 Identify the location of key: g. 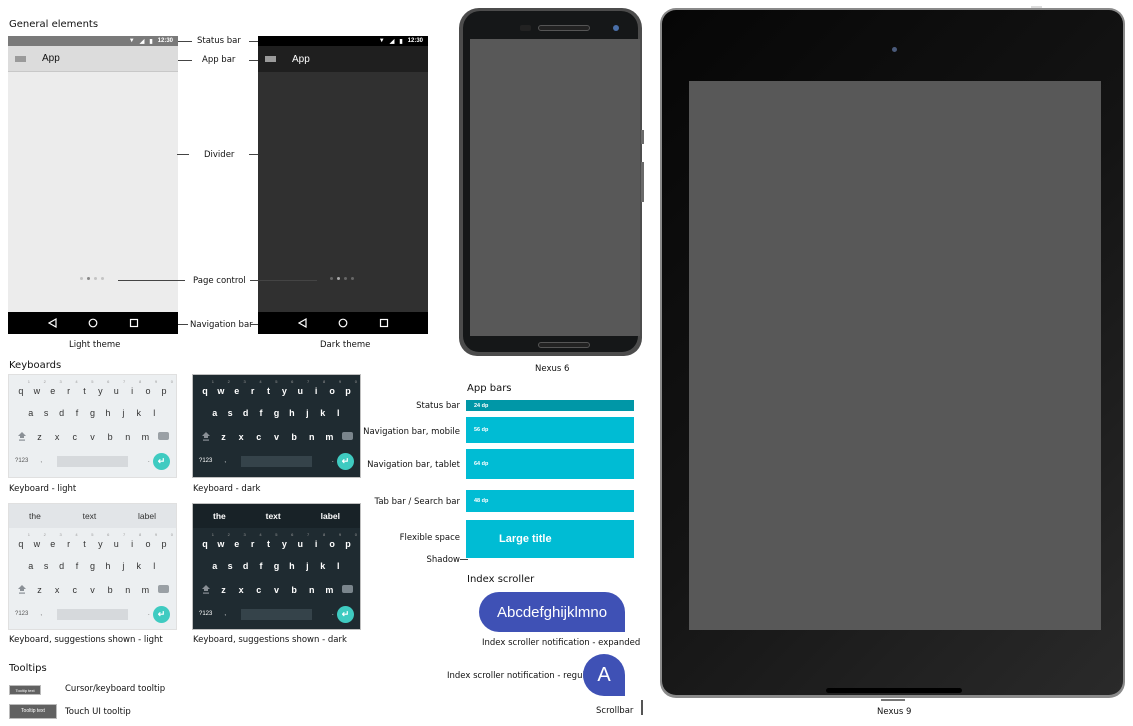
(92, 413).